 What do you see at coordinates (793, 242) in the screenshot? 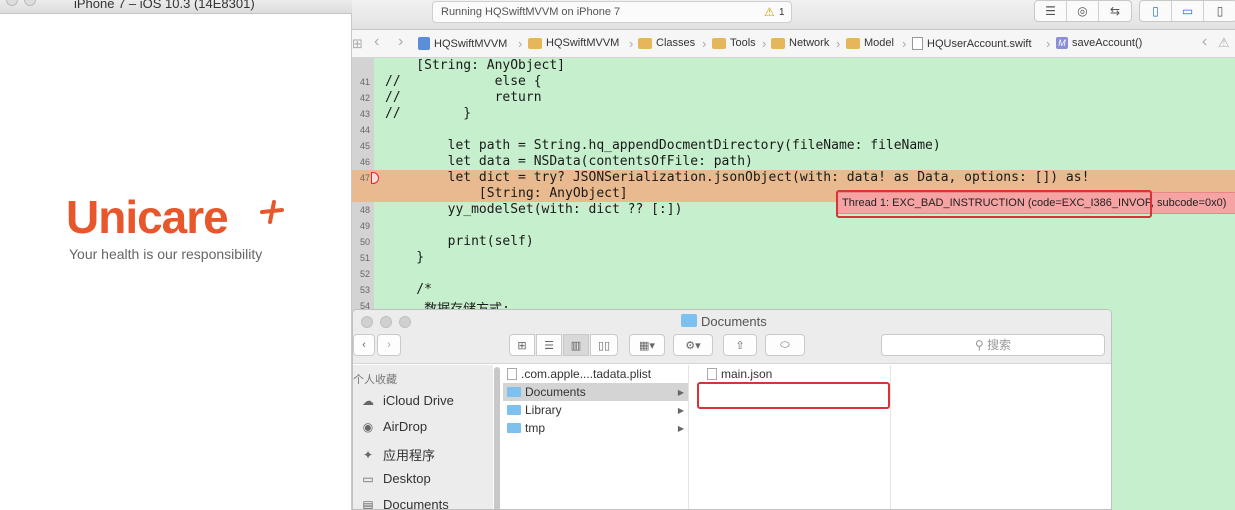
I see `code-line: 50 print(self)` at bounding box center [793, 242].